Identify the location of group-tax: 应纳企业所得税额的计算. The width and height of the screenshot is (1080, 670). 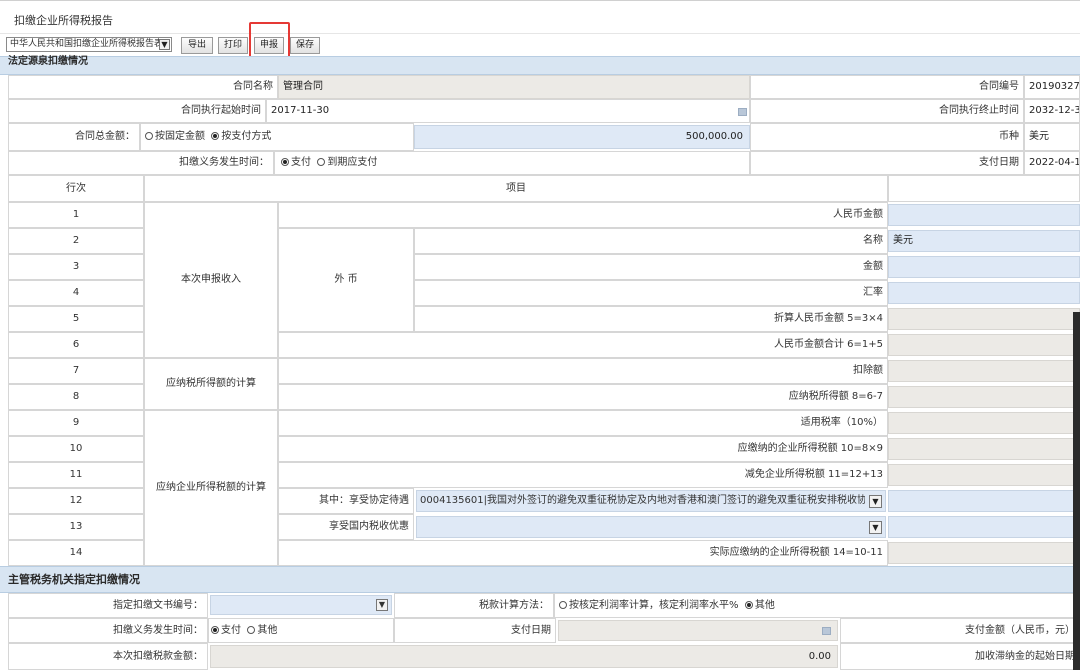
(211, 488).